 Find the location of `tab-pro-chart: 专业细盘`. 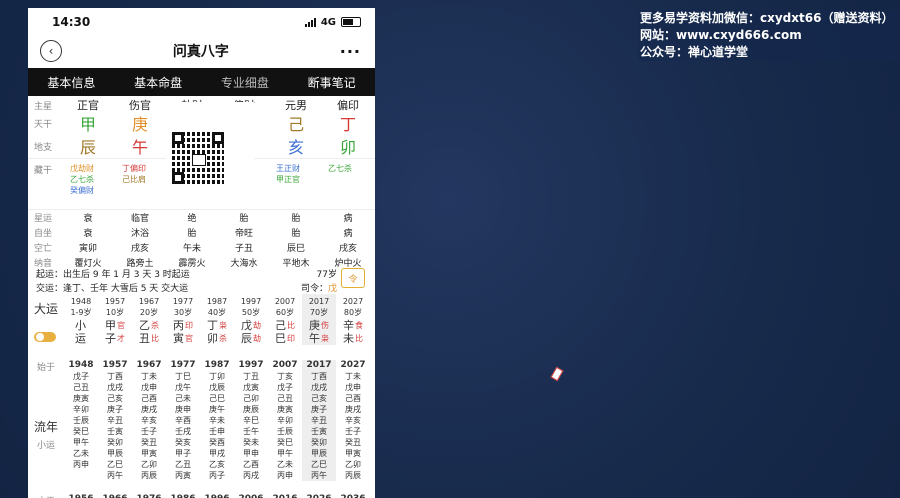

tab-pro-chart: 专业细盘 is located at coordinates (245, 82).